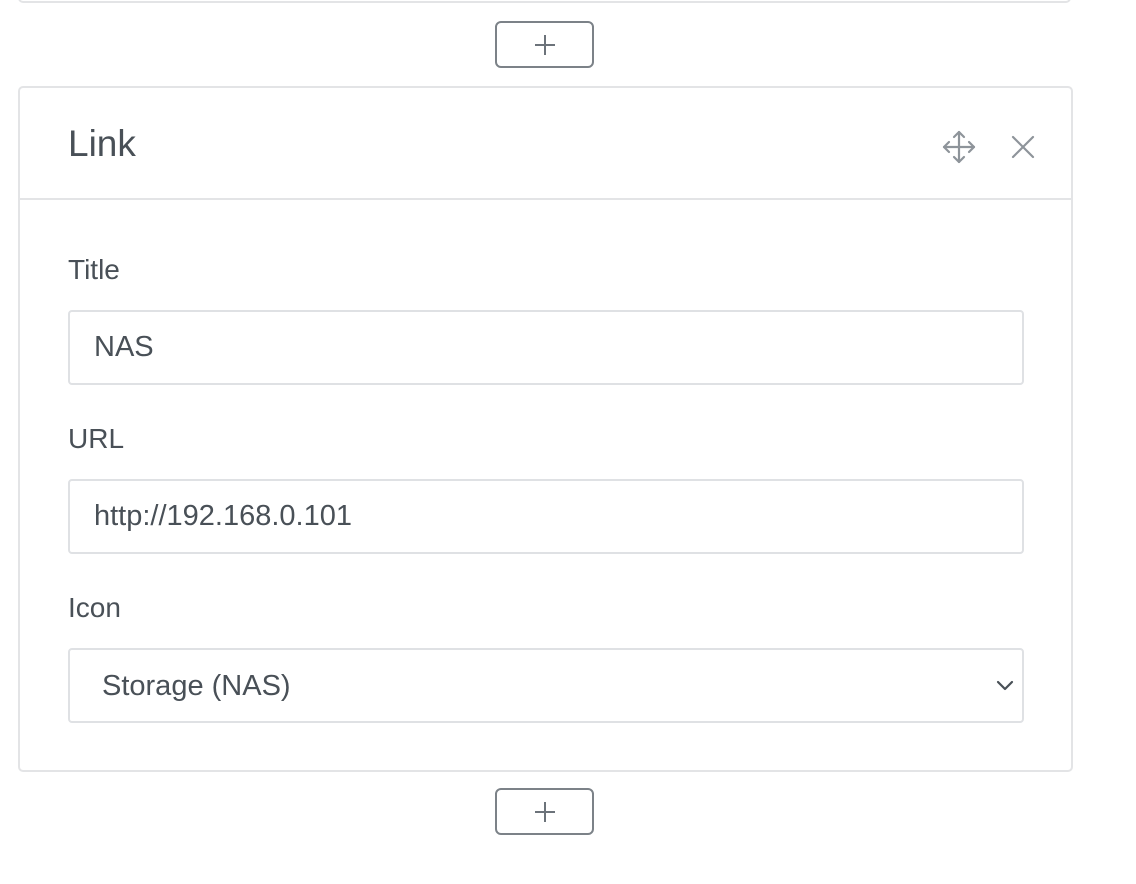 The width and height of the screenshot is (1136, 884). Describe the element at coordinates (196, 686) in the screenshot. I see `icon-select-value: Storage (NAS)` at that location.